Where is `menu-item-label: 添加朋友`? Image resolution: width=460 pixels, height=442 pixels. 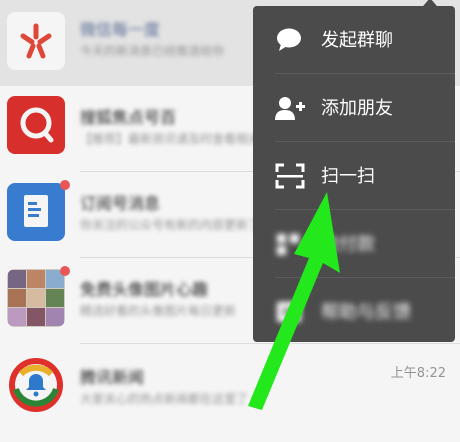 menu-item-label: 添加朋友 is located at coordinates (357, 108).